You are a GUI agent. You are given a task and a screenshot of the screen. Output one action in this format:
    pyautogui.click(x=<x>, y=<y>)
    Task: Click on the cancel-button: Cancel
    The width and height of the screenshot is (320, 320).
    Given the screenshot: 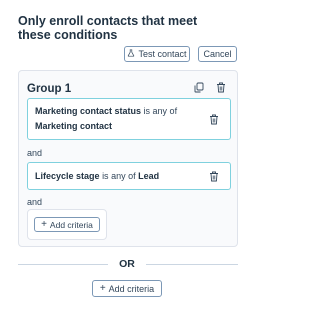 What is the action you would take?
    pyautogui.click(x=217, y=54)
    